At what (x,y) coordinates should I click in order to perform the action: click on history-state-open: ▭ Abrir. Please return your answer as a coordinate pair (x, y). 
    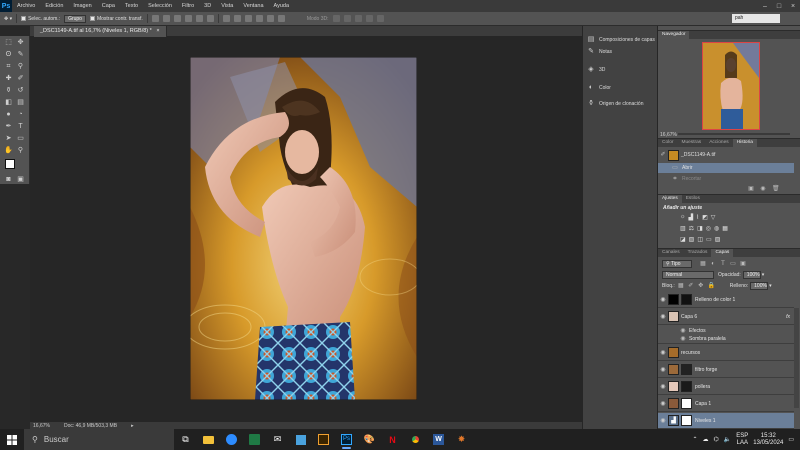
    Looking at the image, I should click on (726, 168).